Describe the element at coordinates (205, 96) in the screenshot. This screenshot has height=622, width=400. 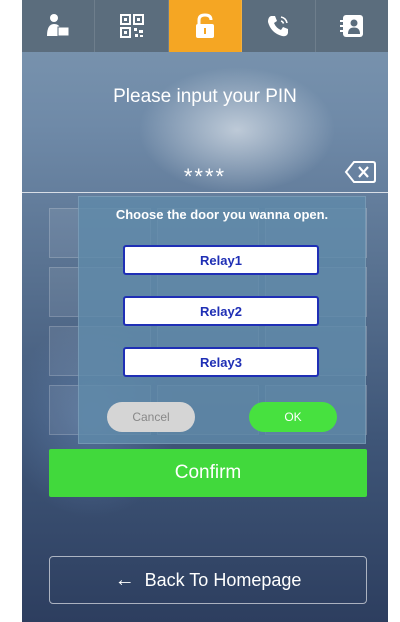
I see `pin-prompt: Please input your PIN` at that location.